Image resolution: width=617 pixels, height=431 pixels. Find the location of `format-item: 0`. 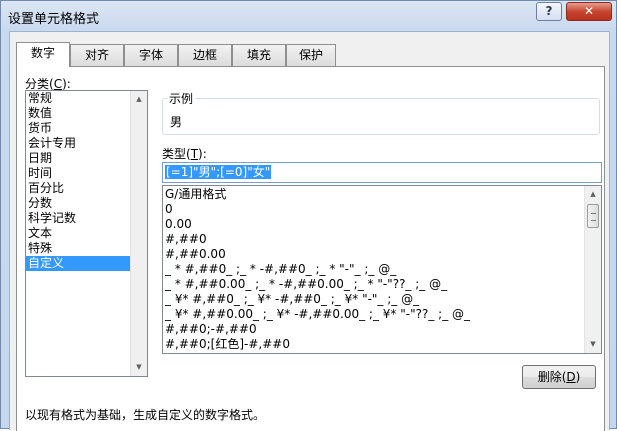

format-item: 0 is located at coordinates (382, 209).